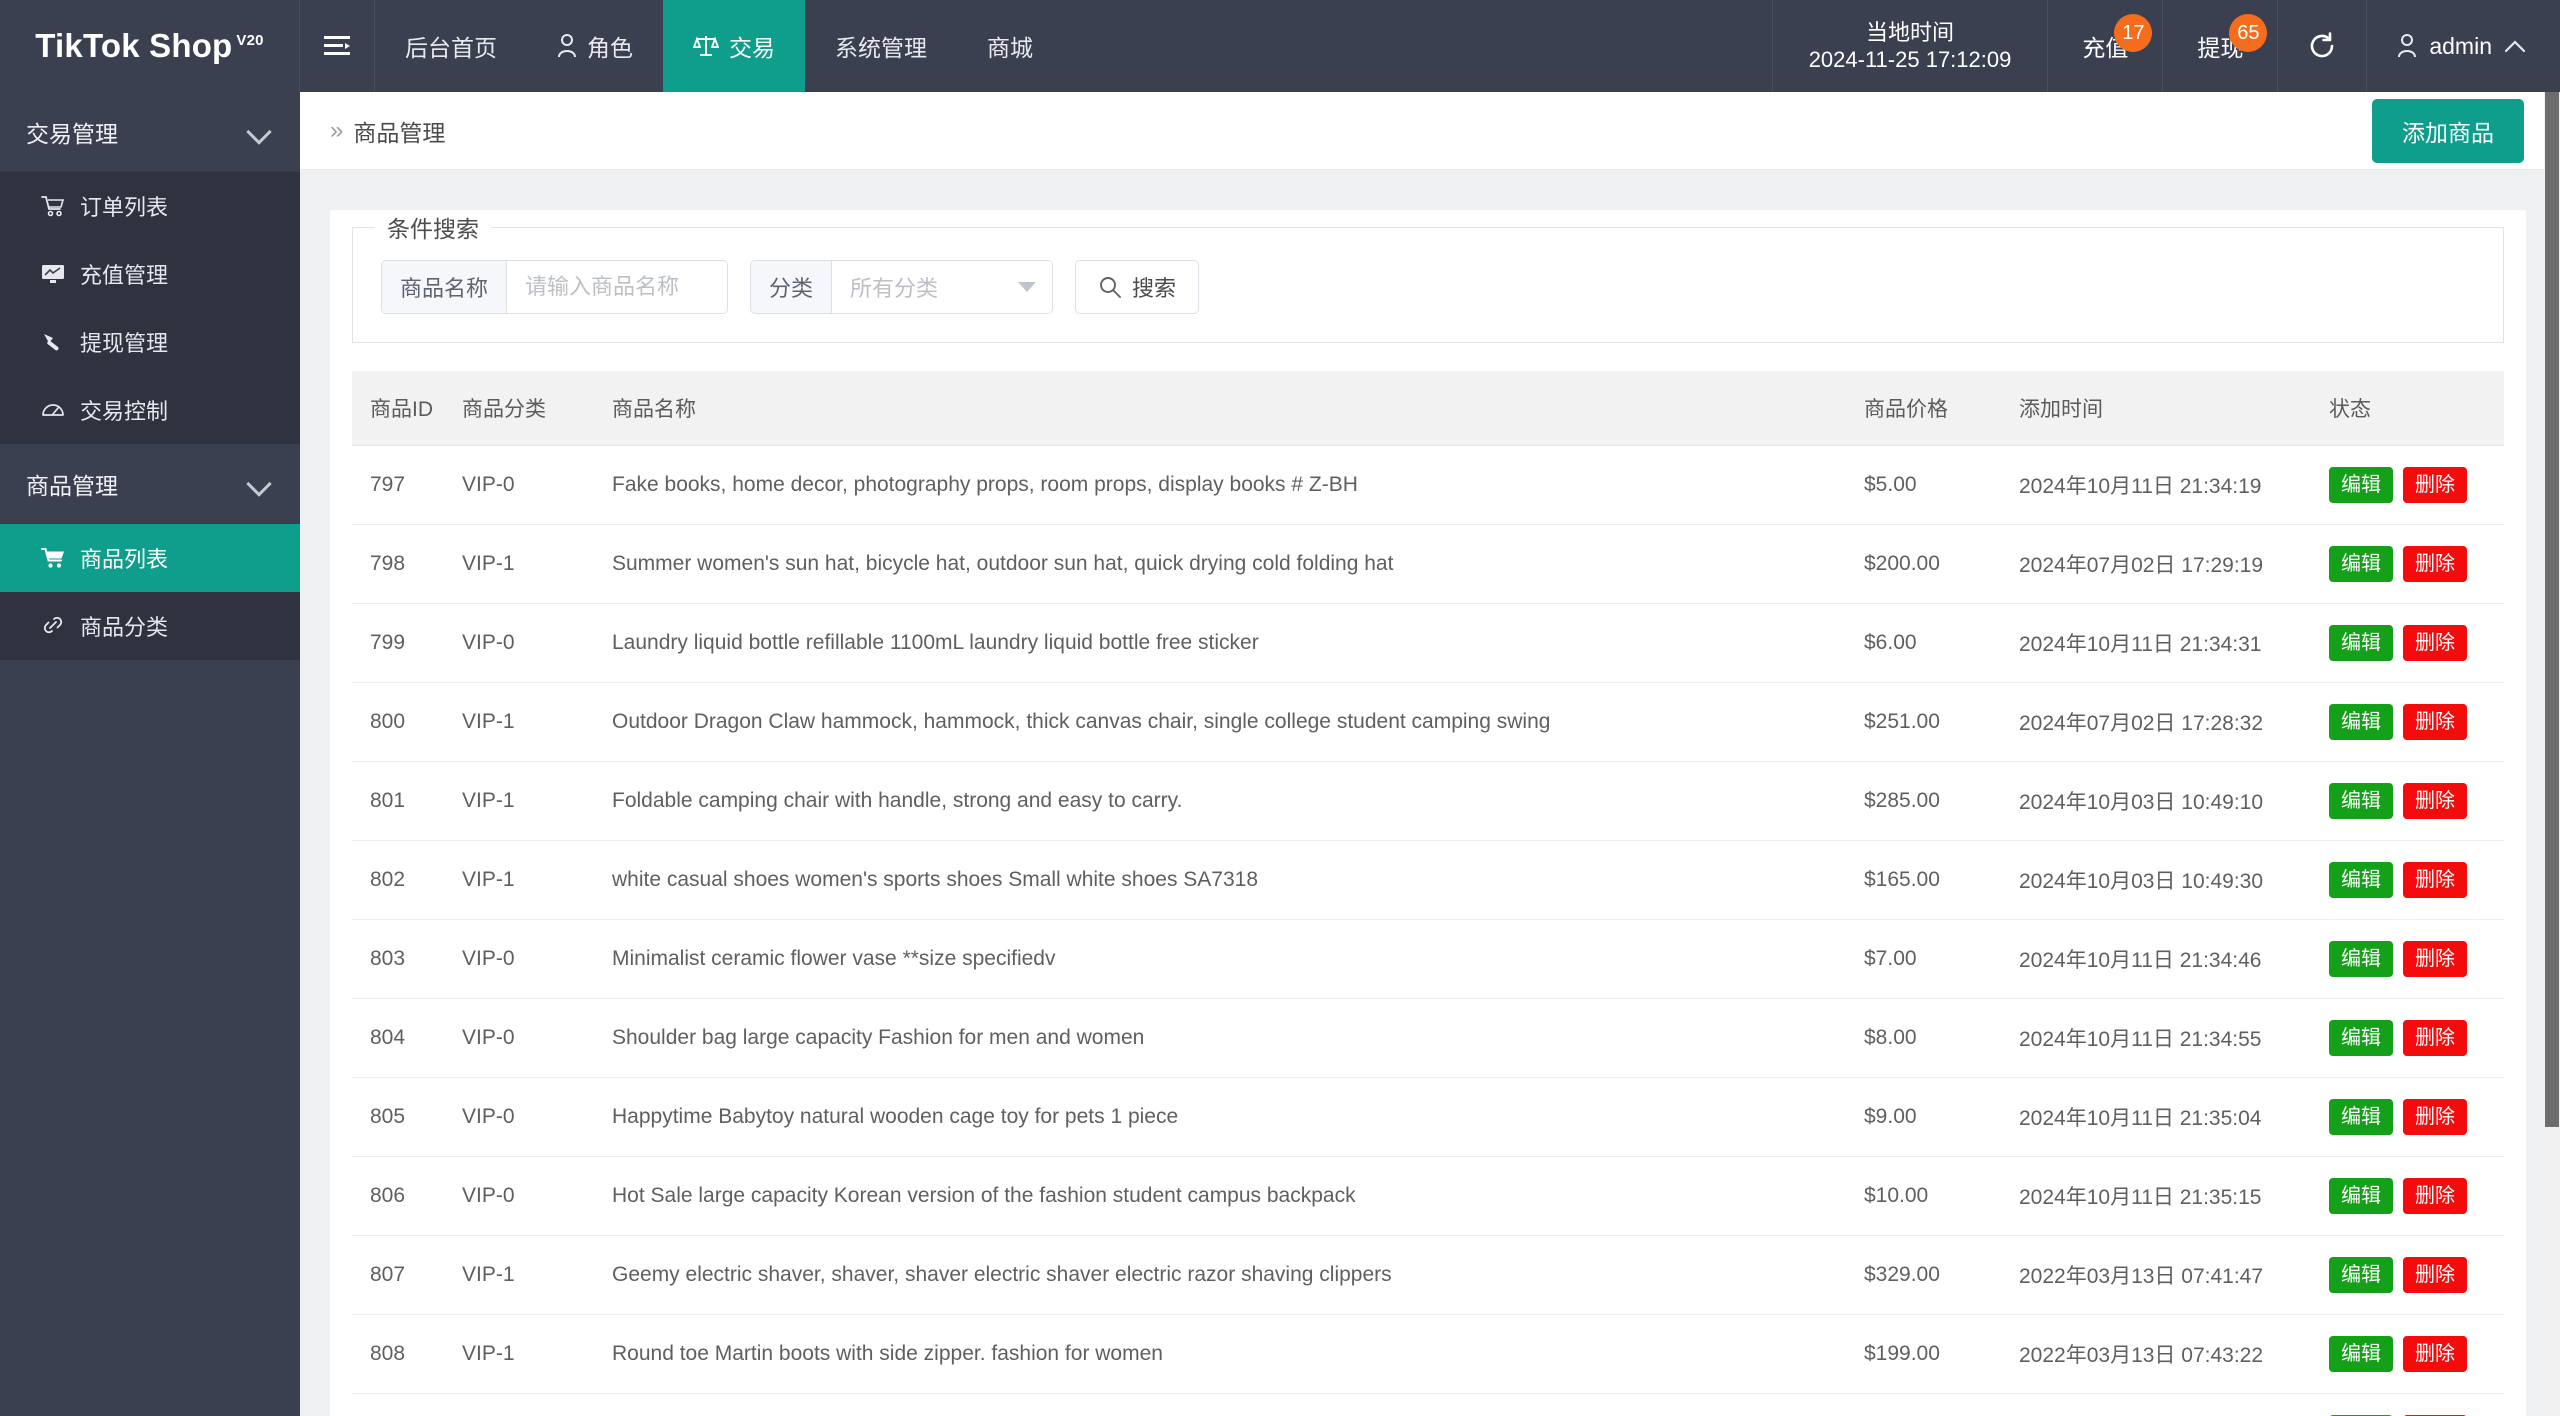  I want to click on cell-product-id: 797, so click(407, 485).